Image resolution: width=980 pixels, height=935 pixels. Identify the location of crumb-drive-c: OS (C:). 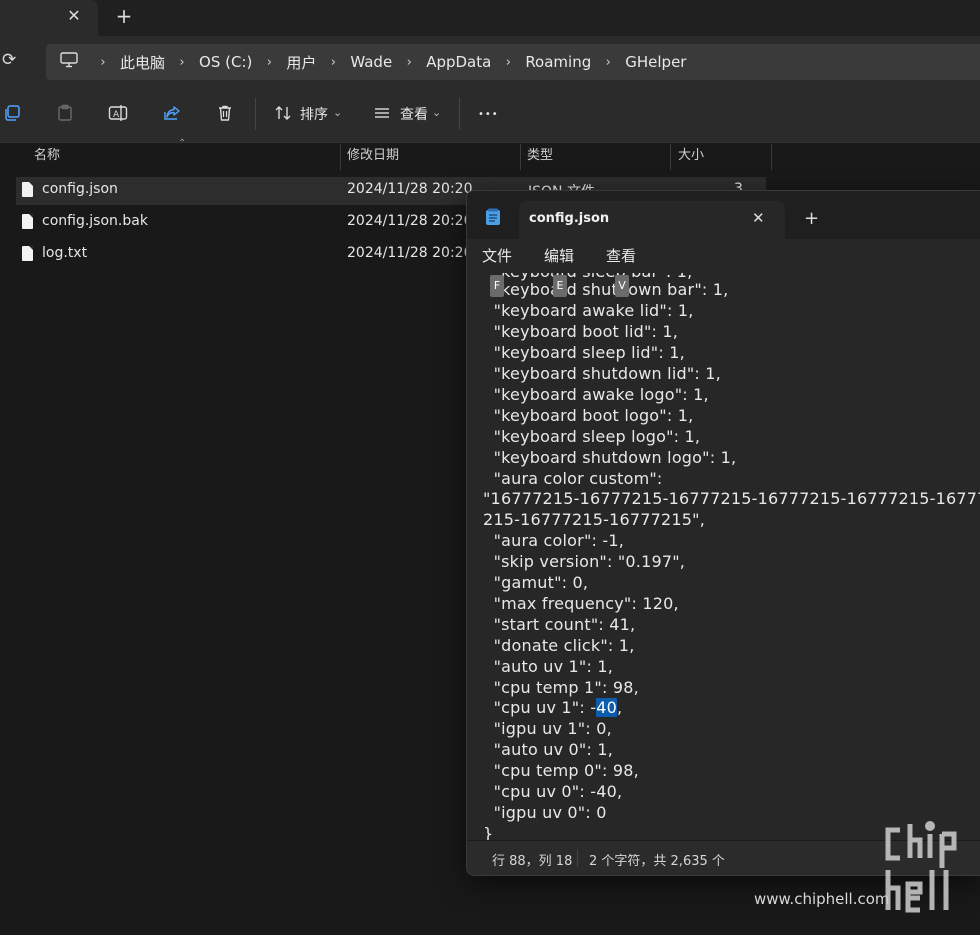
(225, 62).